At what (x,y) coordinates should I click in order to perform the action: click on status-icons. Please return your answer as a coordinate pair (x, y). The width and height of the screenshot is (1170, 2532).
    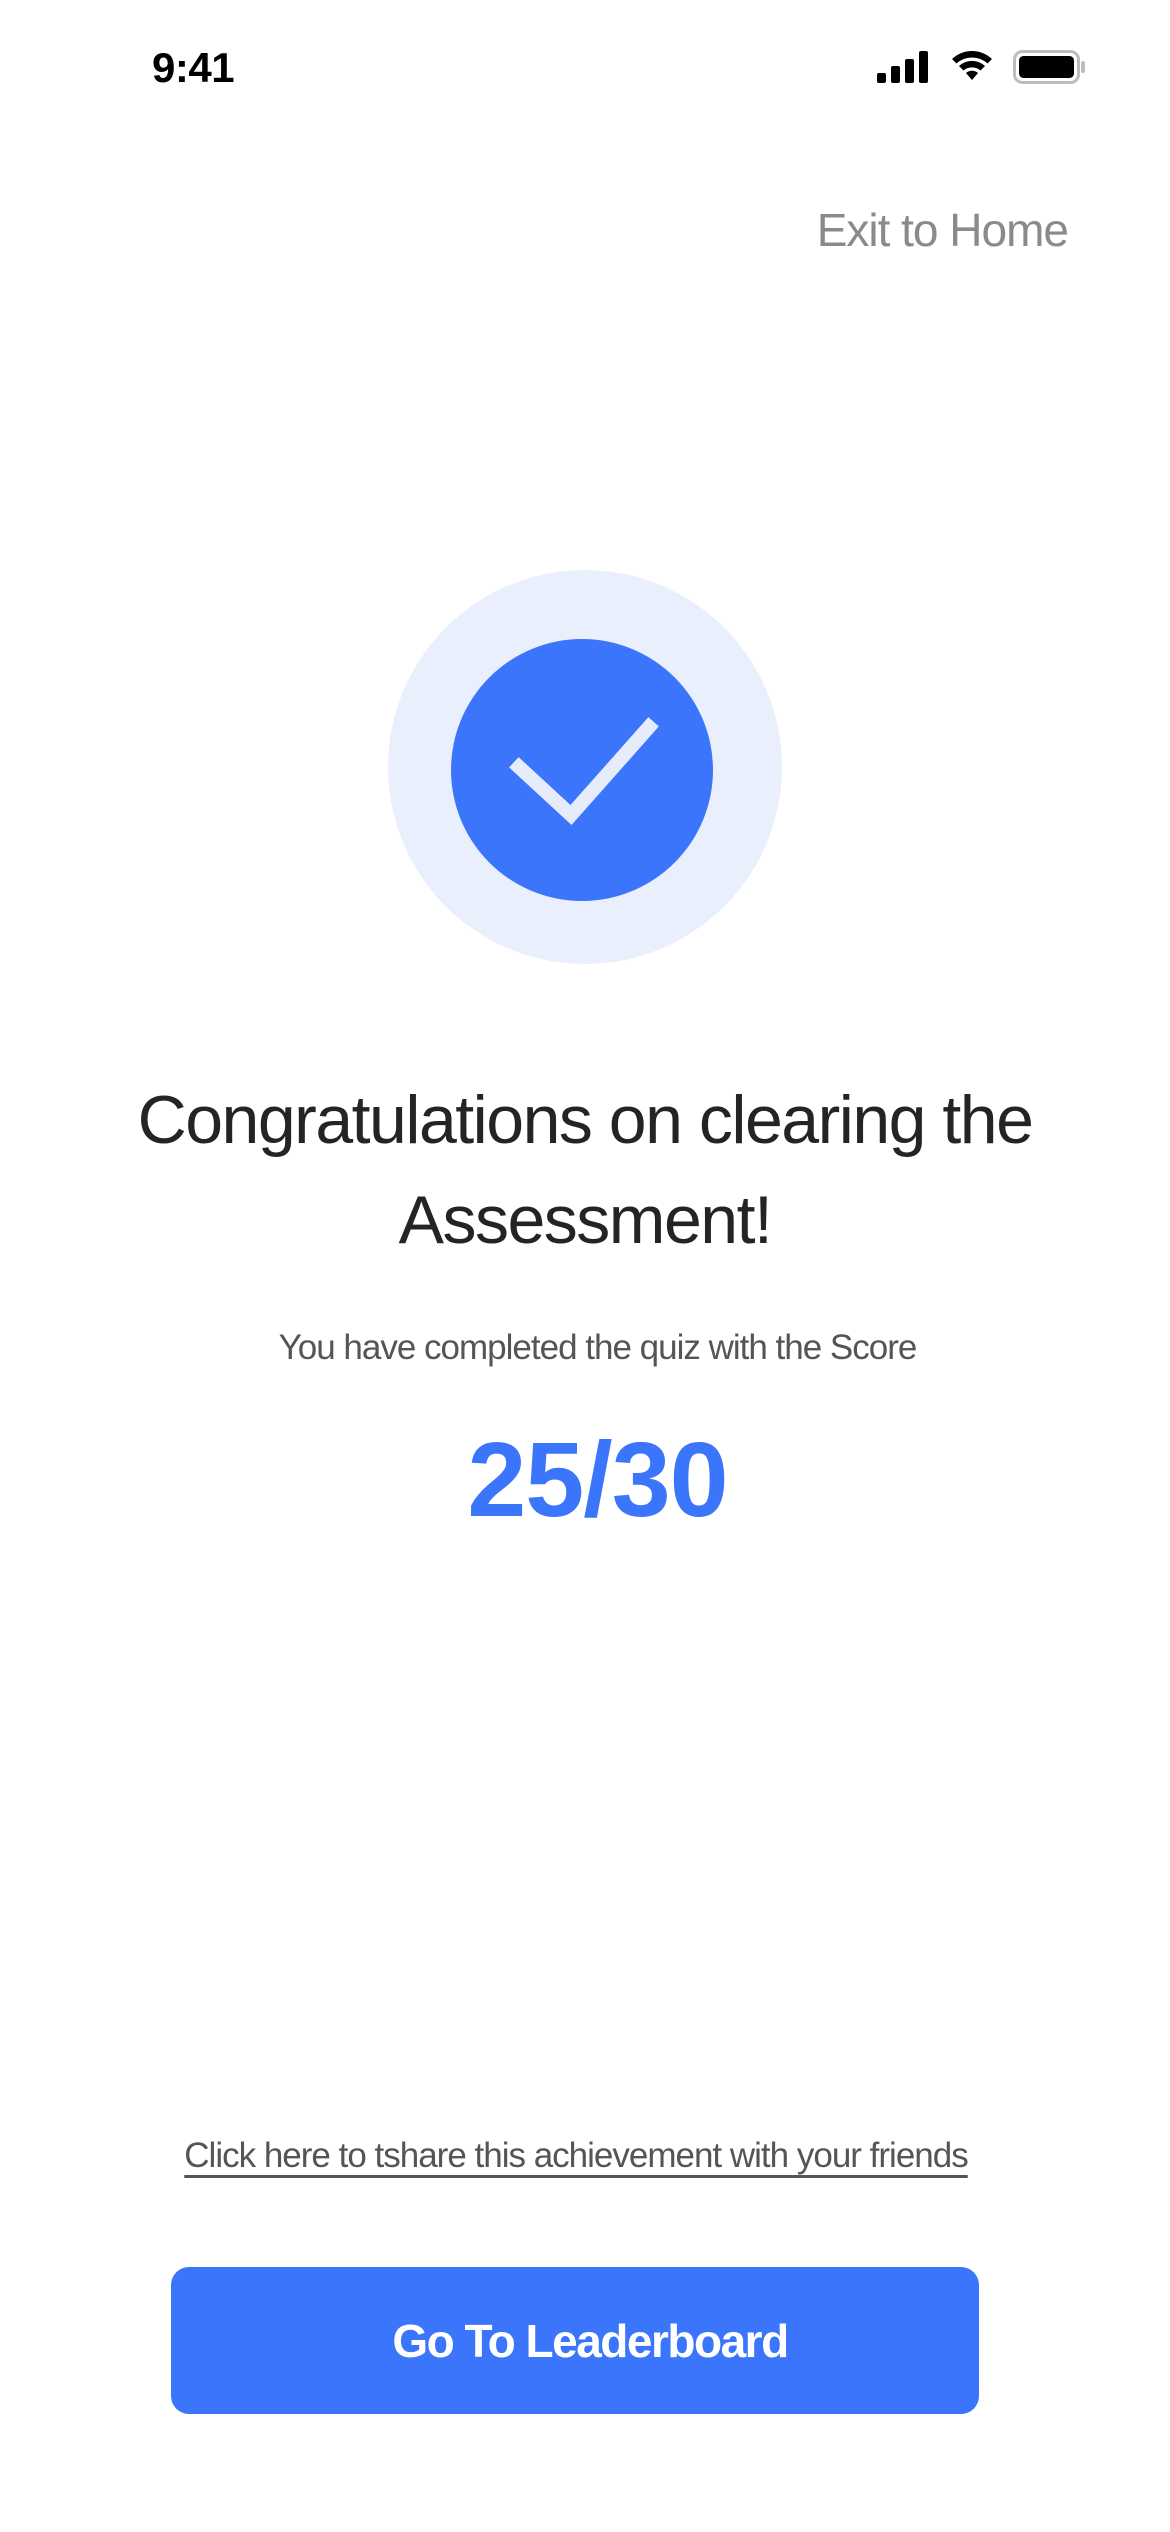
    Looking at the image, I should click on (981, 67).